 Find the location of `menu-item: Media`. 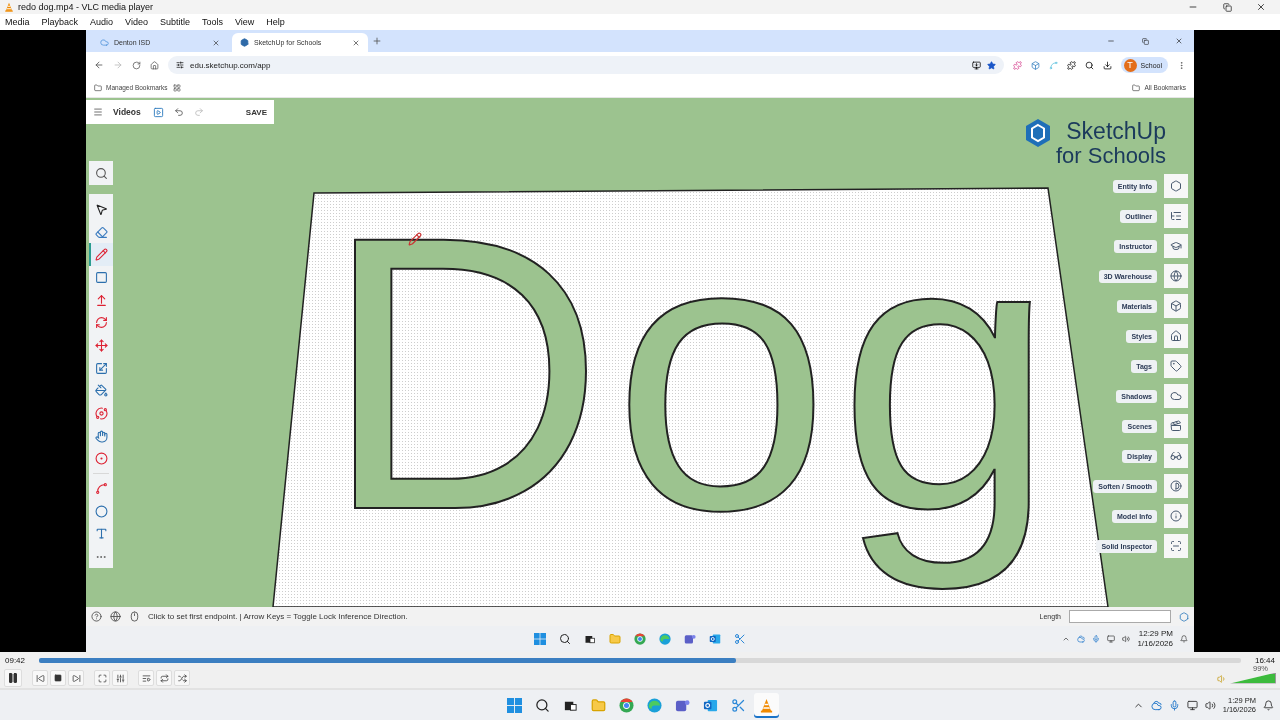

menu-item: Media is located at coordinates (17, 22).